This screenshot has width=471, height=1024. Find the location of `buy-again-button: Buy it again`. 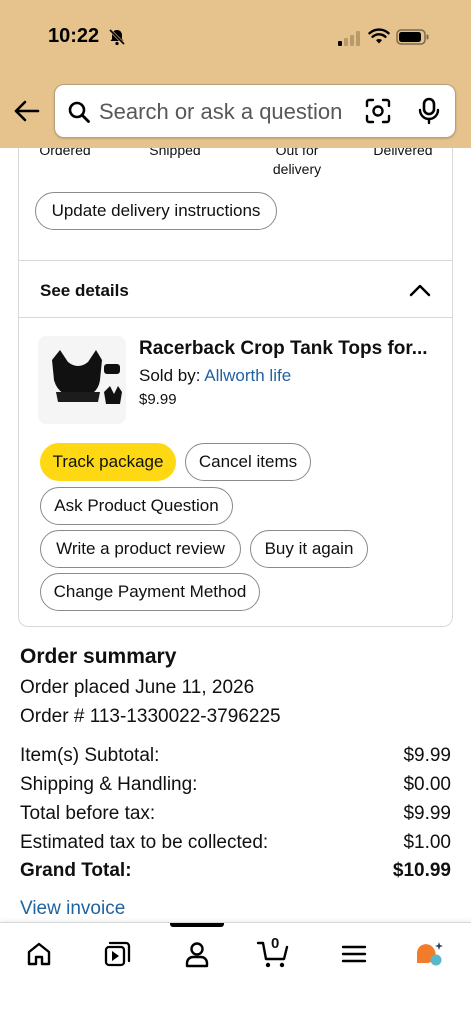

buy-again-button: Buy it again is located at coordinates (309, 549).